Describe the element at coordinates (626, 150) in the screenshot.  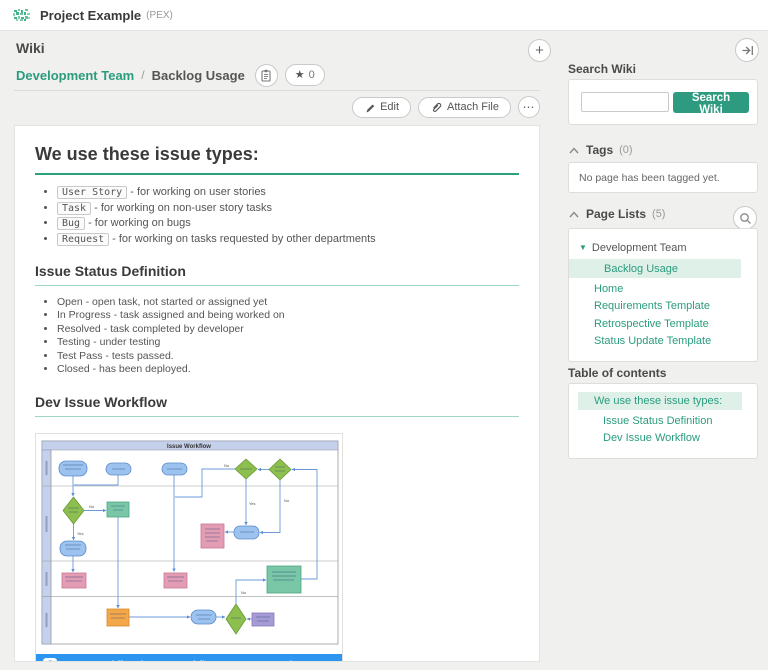
I see `tags-count: (0)` at that location.